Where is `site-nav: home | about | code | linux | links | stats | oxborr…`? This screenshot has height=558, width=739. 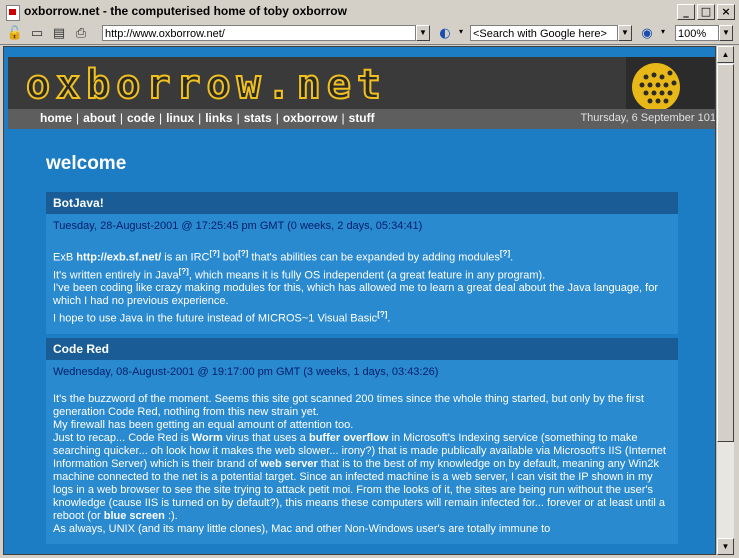 site-nav: home | about | code | linux | links | stats | oxborr… is located at coordinates (362, 119).